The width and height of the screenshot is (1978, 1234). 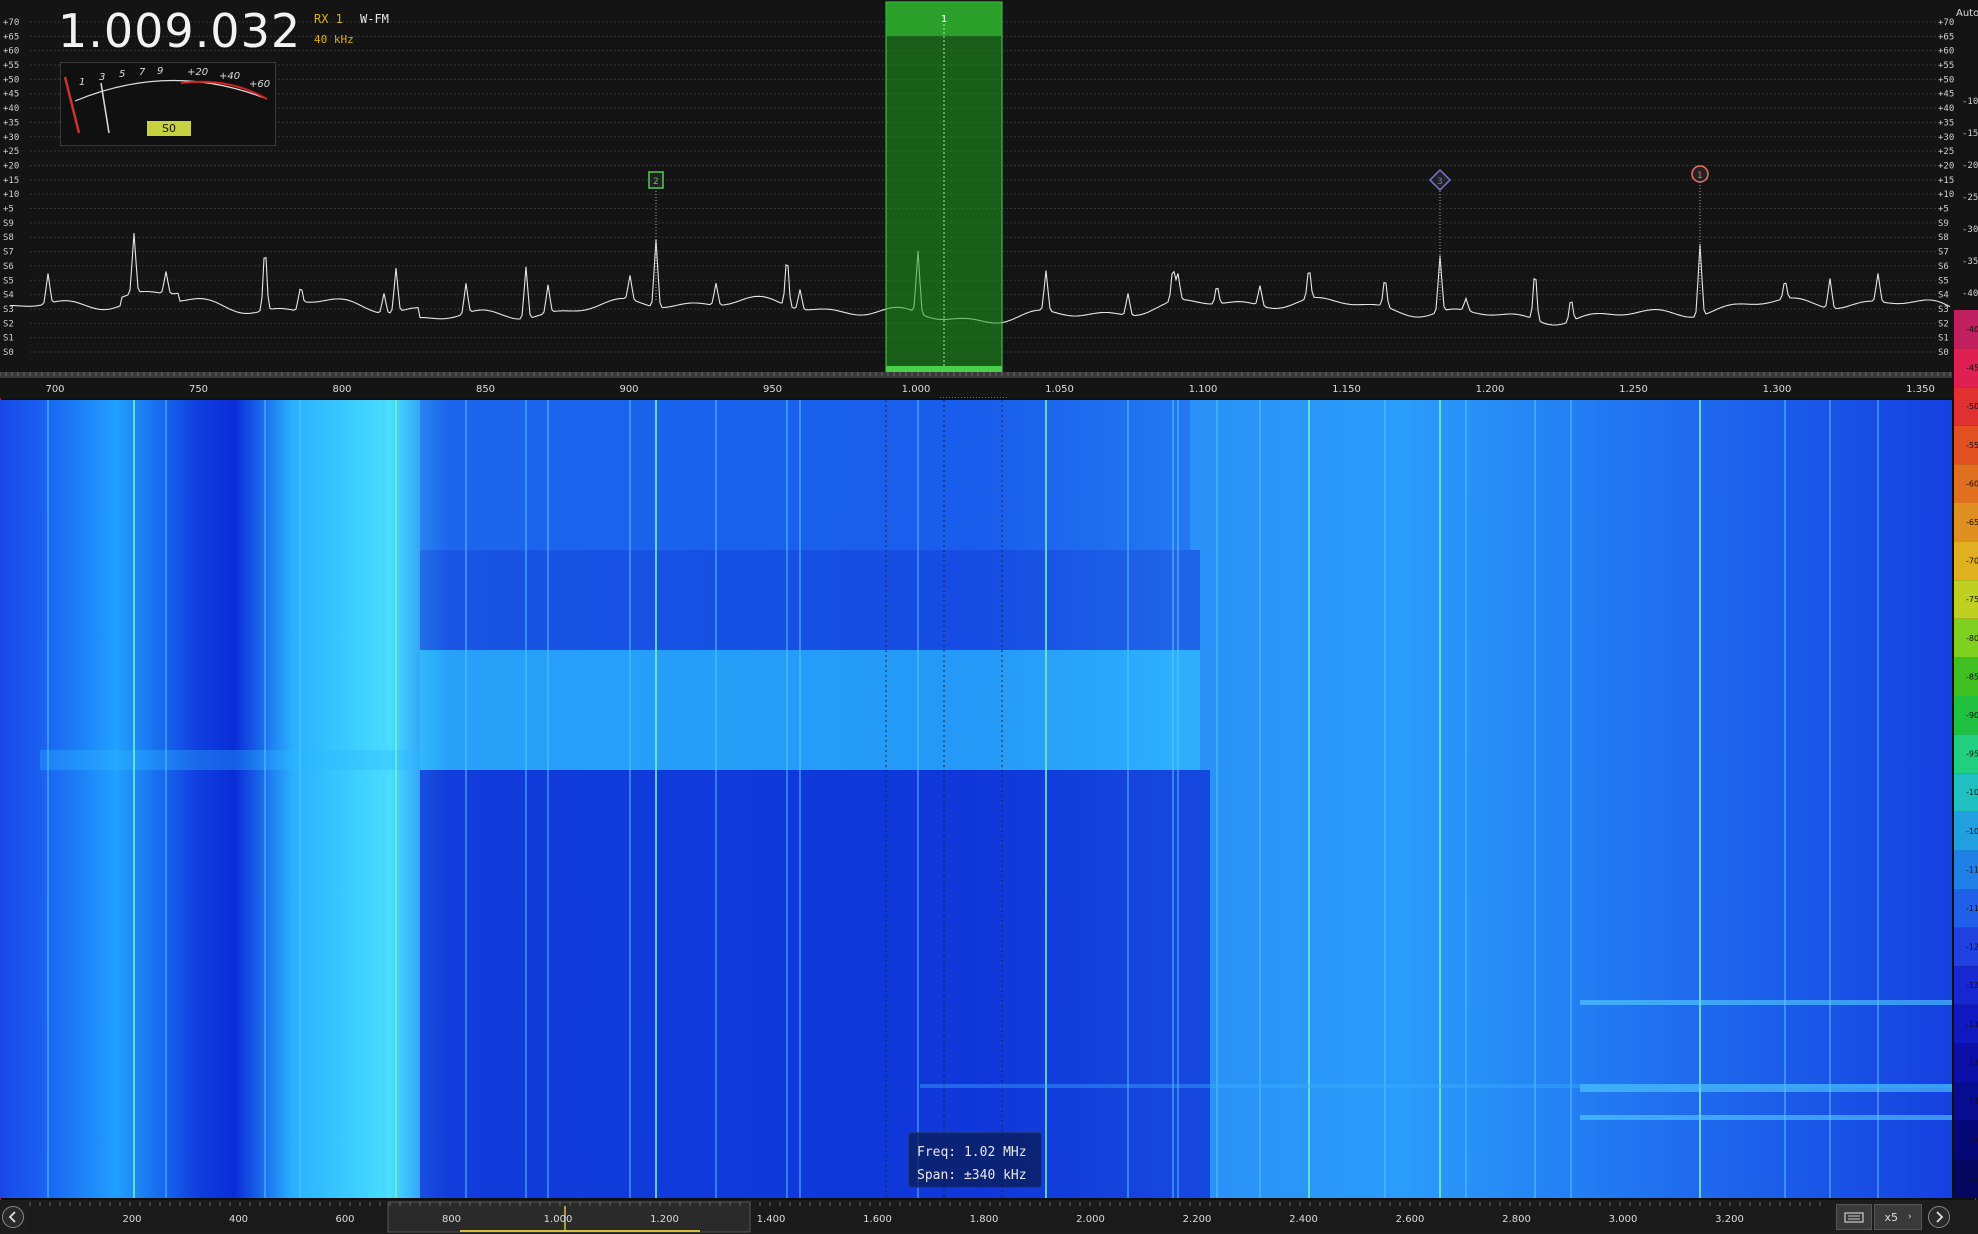 I want to click on right-db-label: -35, so click(x=1970, y=262).